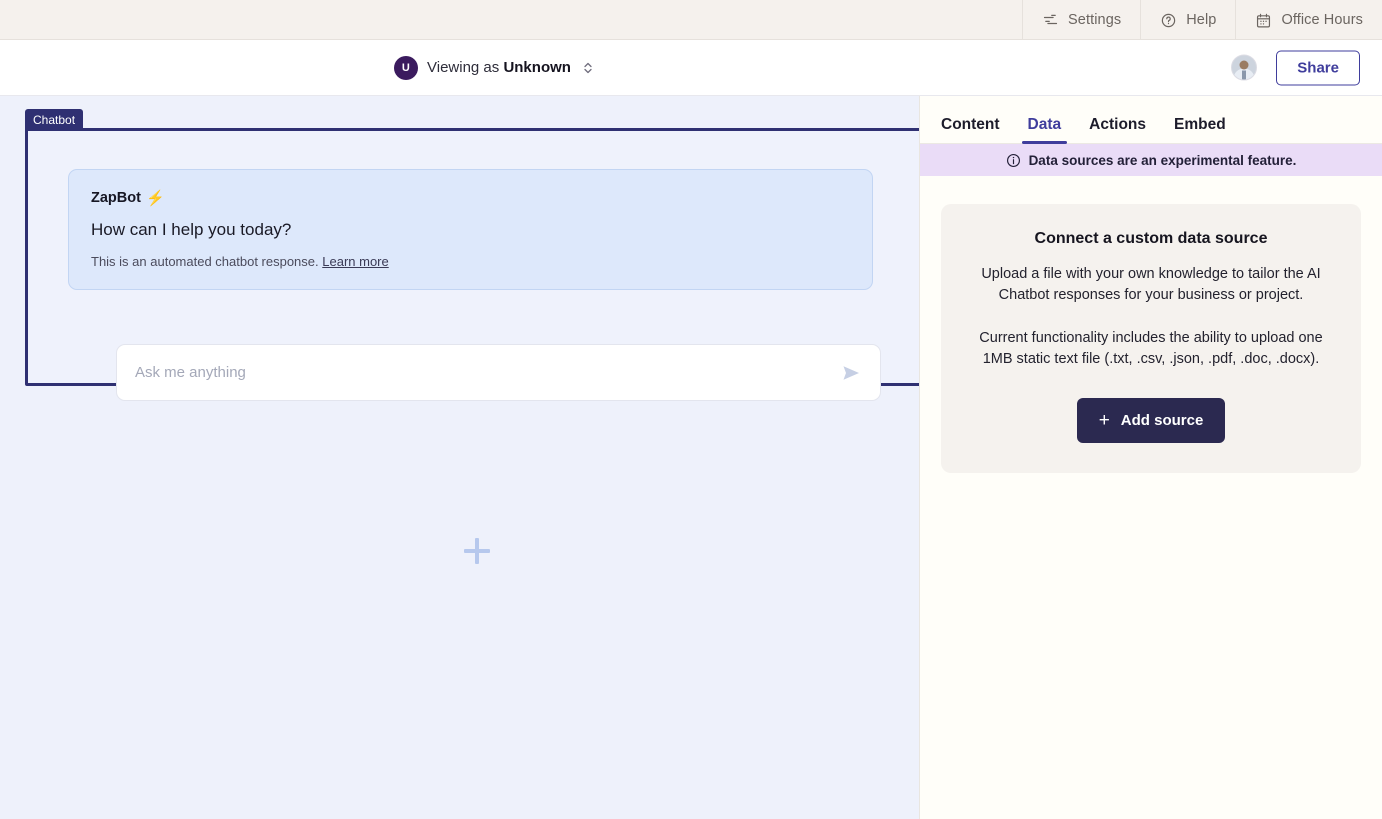  I want to click on send-paper-plane-icon, so click(851, 373).